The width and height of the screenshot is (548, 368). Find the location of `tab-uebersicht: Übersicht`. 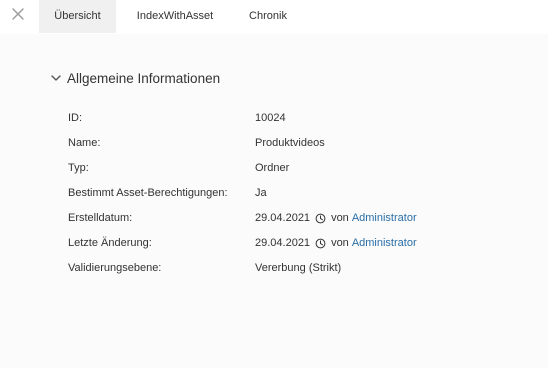

tab-uebersicht: Übersicht is located at coordinates (77, 16).